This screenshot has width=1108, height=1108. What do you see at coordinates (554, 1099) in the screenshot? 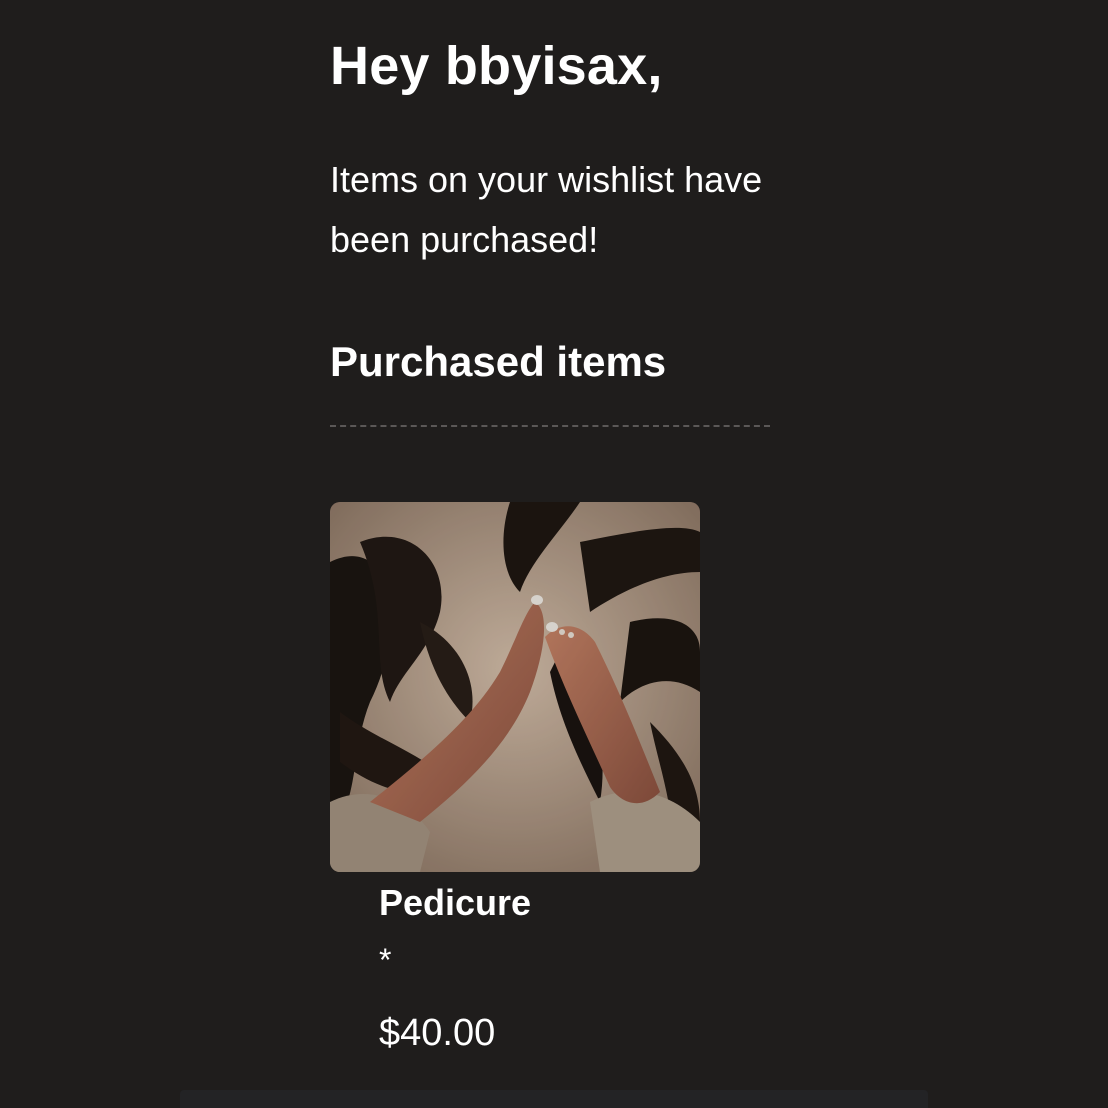
I see `footer-strip` at bounding box center [554, 1099].